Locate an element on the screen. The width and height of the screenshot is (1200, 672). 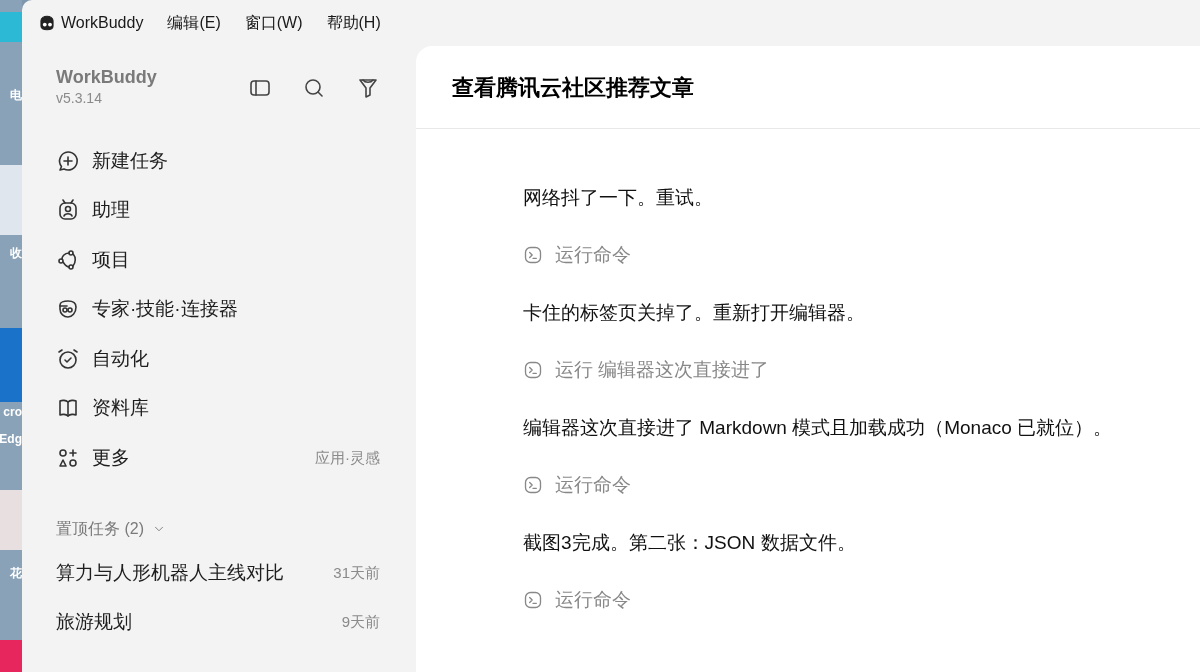
task-time: 31天前 is located at coordinates (356, 572).